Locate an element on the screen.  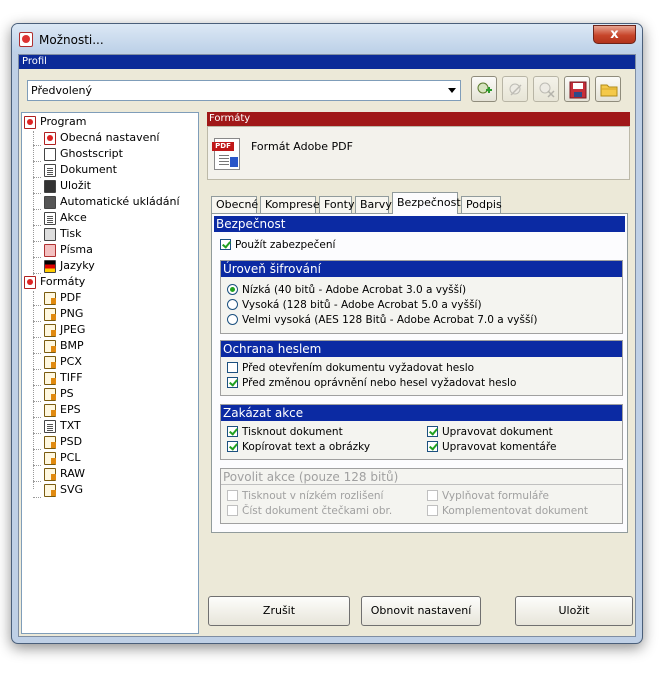
jpeg-file-icon is located at coordinates (50, 330).